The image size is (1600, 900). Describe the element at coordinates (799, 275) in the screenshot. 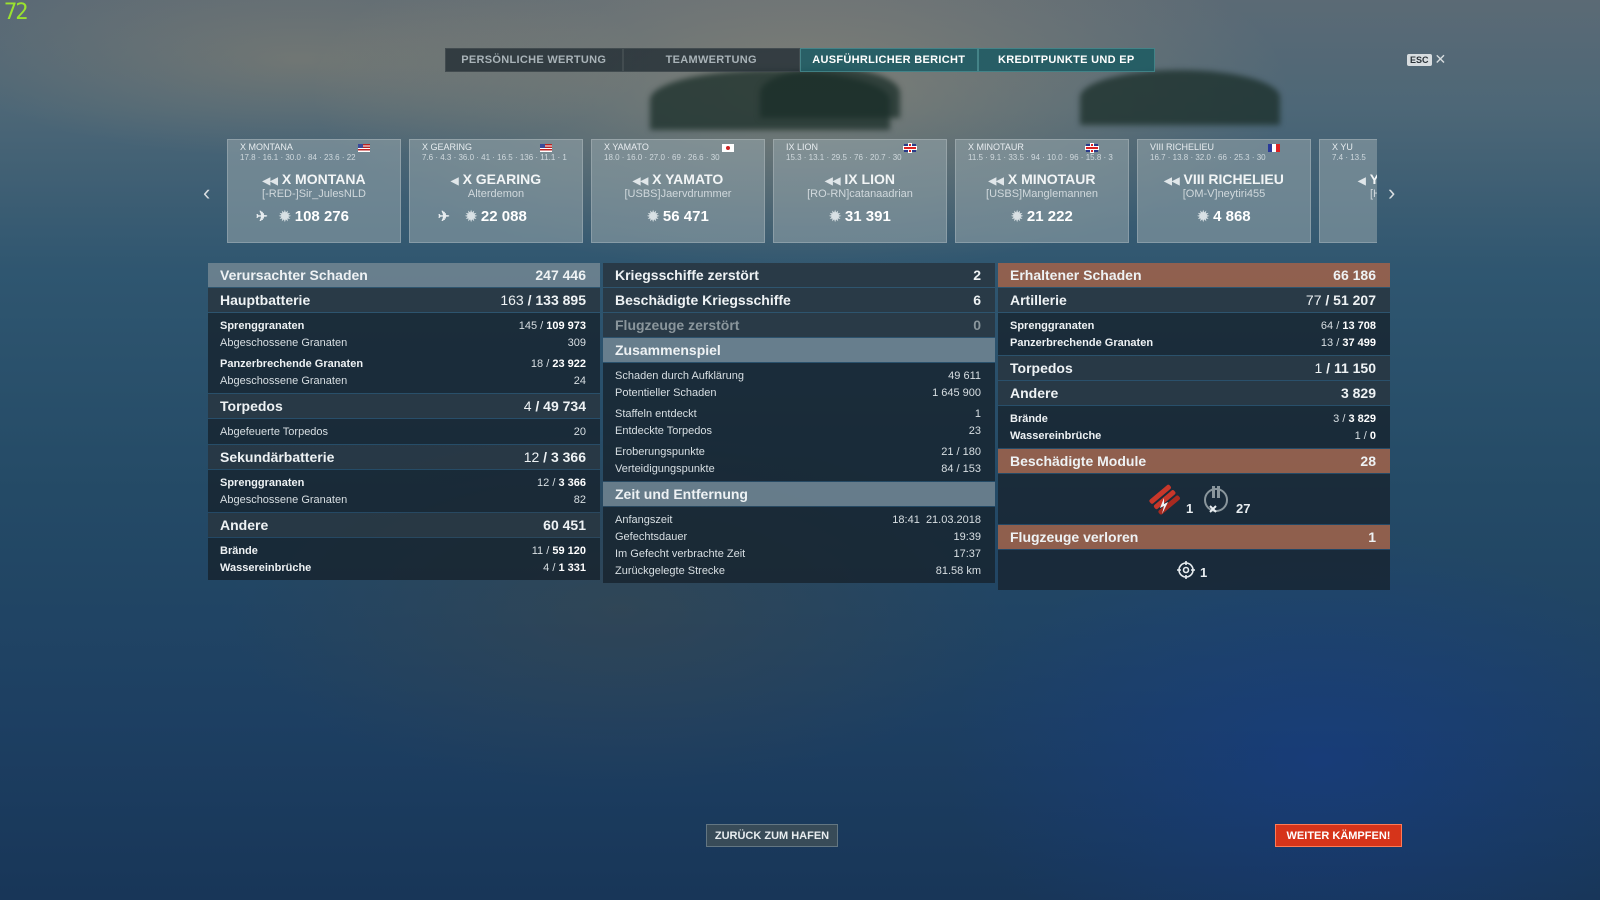

I see `ships-destroyed-row: Kriegsschiffe zerstört 2` at that location.